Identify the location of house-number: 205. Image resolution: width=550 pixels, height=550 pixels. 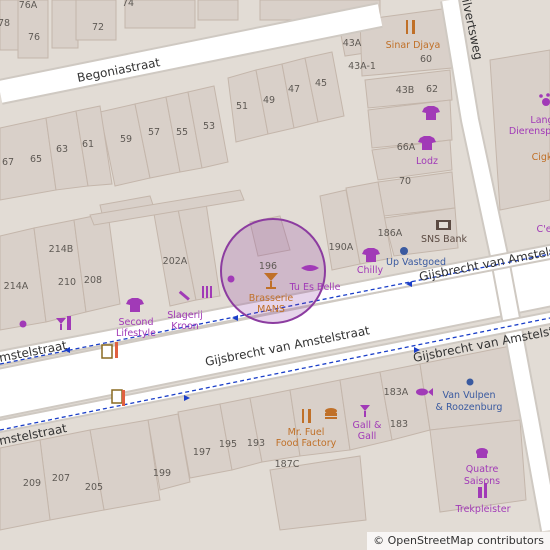
(94, 487).